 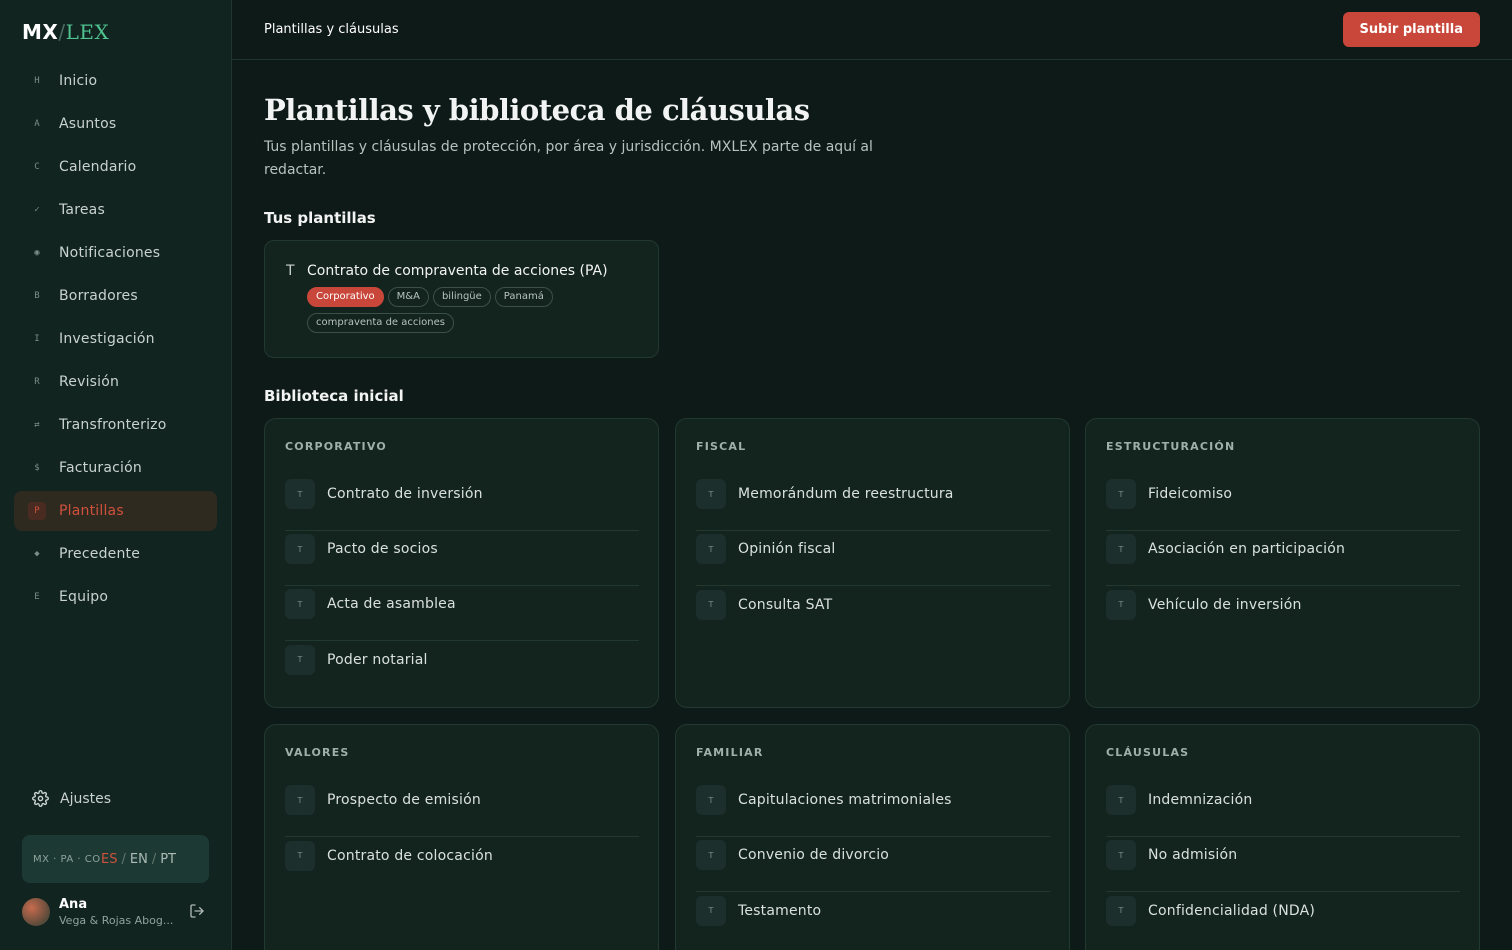 I want to click on list-item: T Fideicomiso, so click(x=1283, y=503).